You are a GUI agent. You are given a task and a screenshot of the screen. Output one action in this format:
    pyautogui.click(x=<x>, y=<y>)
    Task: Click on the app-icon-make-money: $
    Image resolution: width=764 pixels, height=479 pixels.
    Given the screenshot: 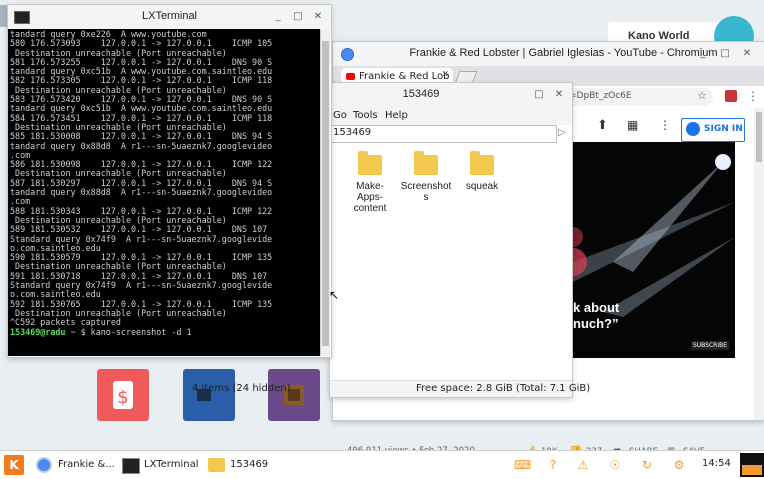 What is the action you would take?
    pyautogui.click(x=123, y=395)
    